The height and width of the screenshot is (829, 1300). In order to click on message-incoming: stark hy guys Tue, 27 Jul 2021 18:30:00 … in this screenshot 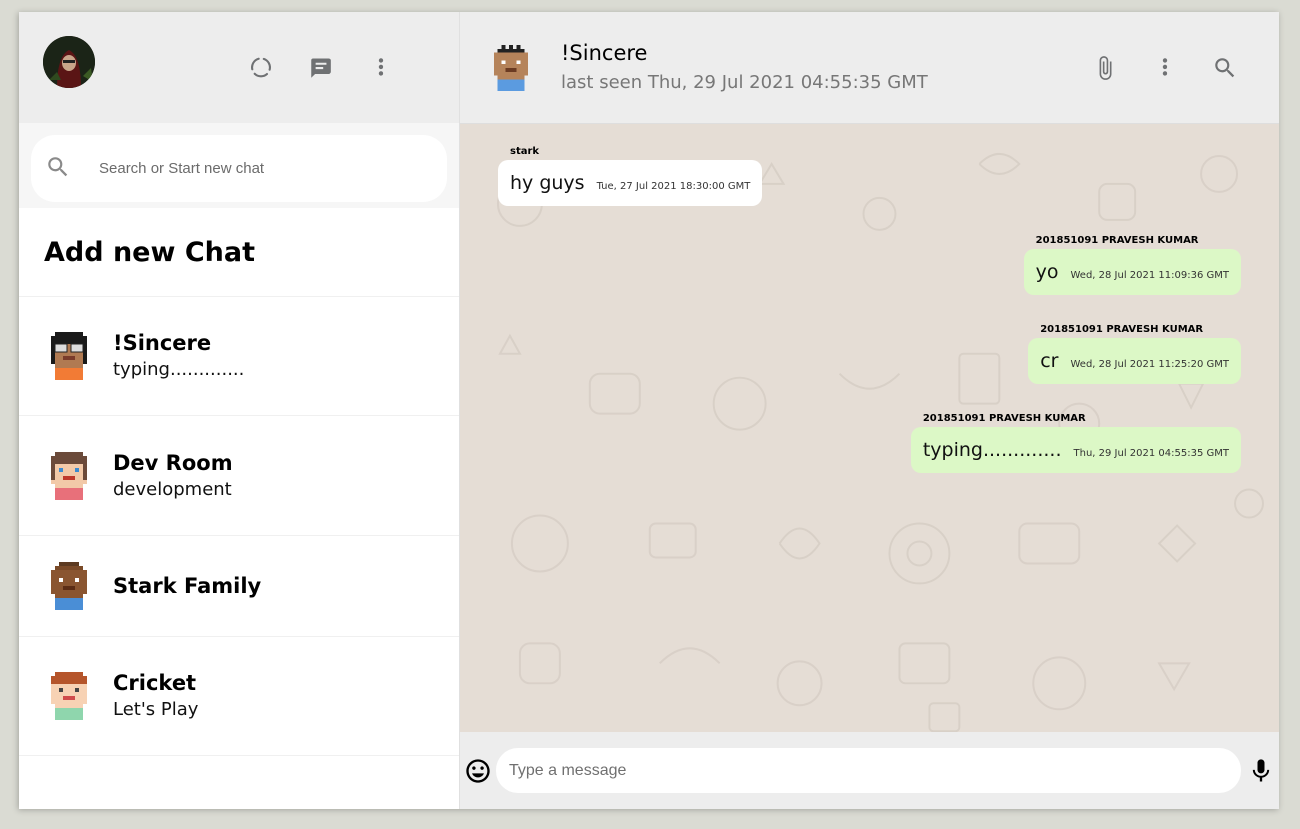, I will do `click(630, 176)`.